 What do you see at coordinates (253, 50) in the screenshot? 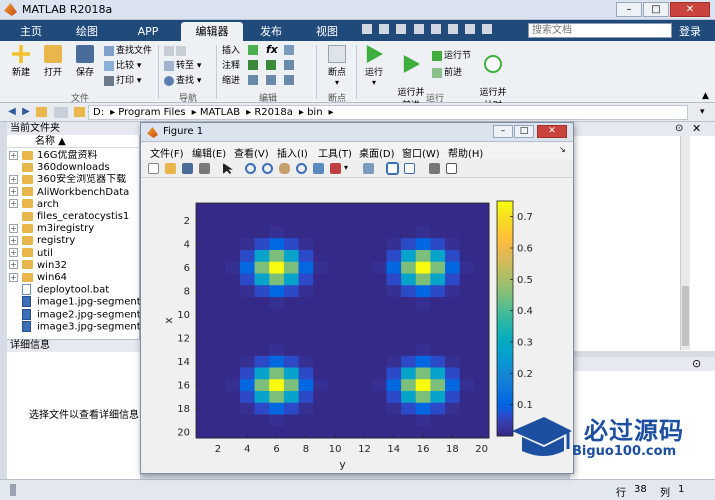
I see `insert-icon` at bounding box center [253, 50].